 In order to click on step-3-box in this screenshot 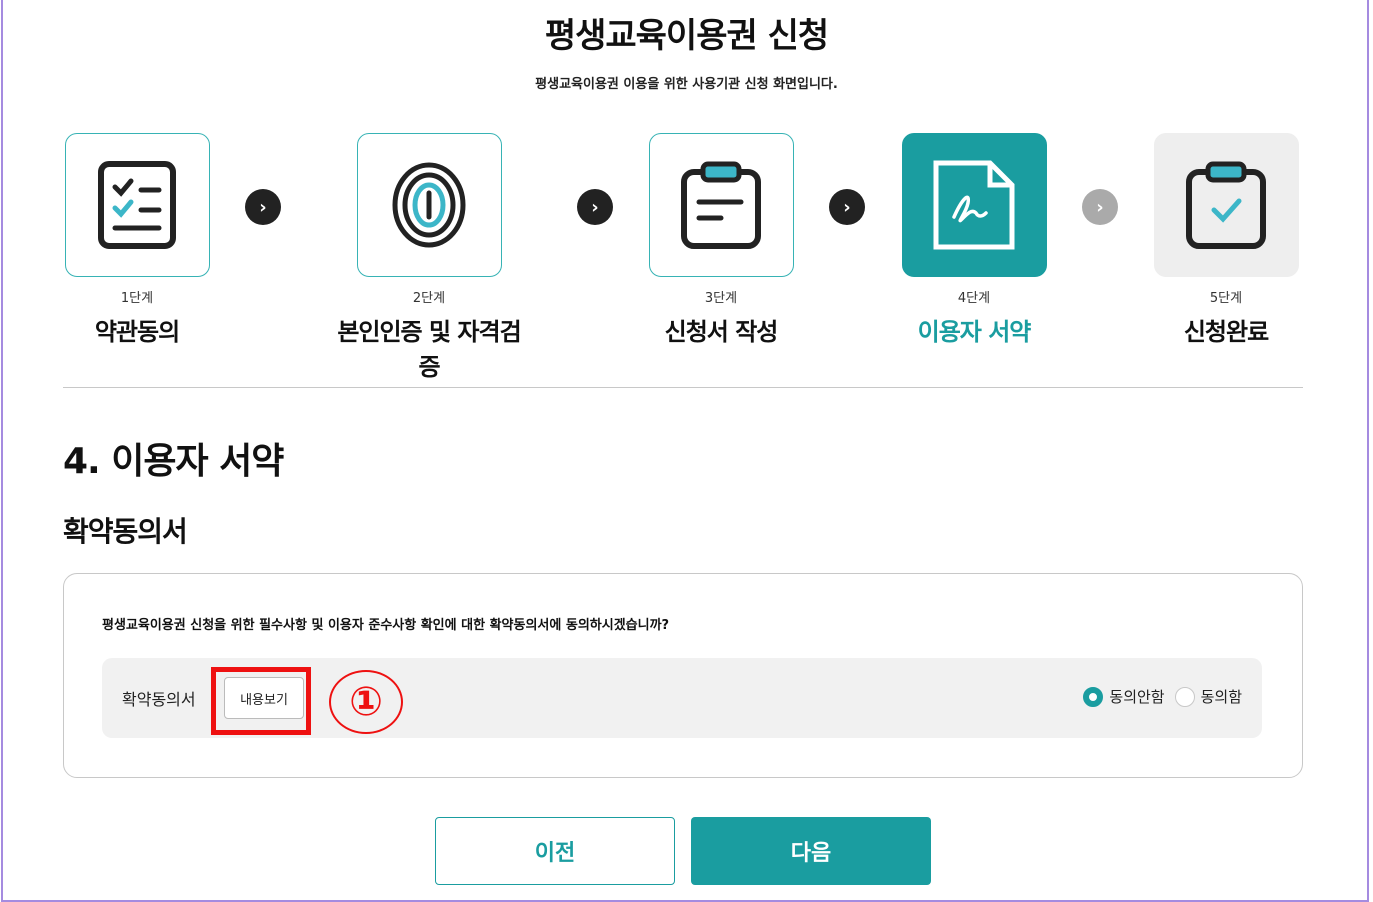, I will do `click(721, 205)`.